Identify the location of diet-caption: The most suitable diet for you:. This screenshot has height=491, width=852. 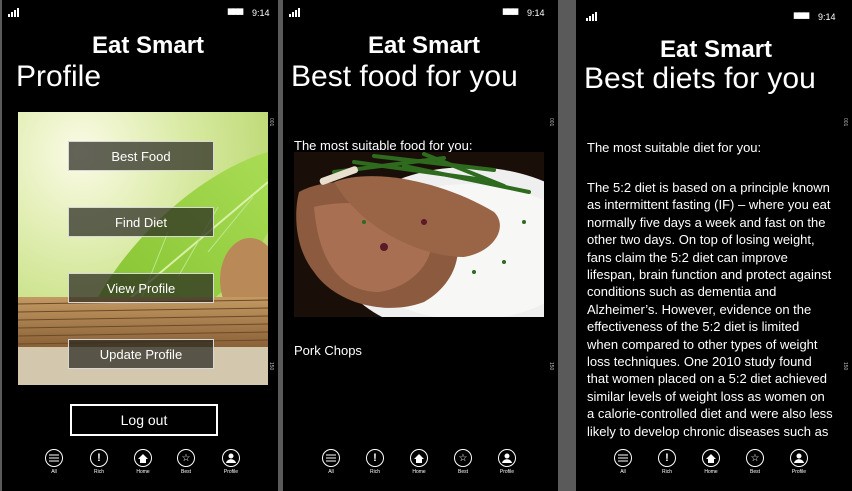
(674, 147).